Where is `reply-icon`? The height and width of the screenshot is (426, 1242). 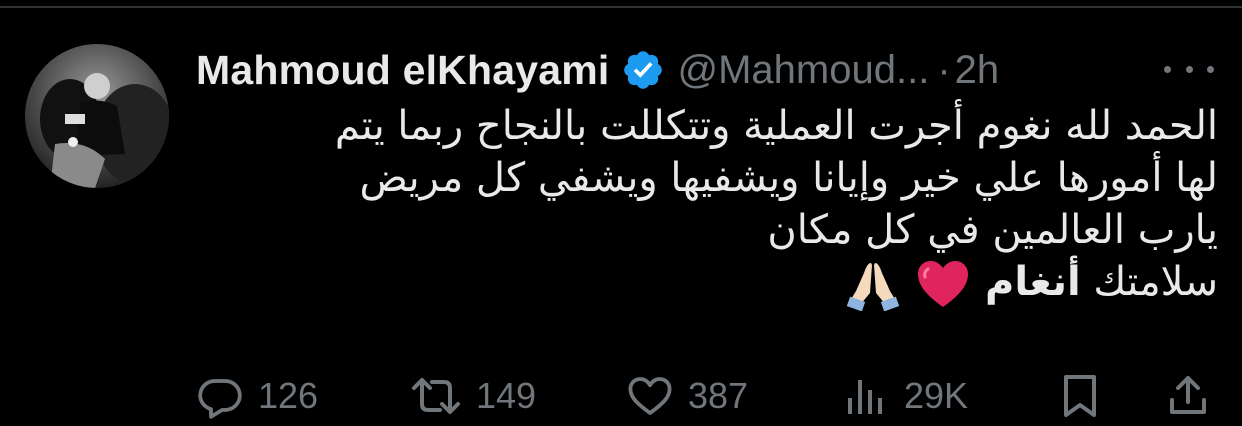 reply-icon is located at coordinates (220, 399).